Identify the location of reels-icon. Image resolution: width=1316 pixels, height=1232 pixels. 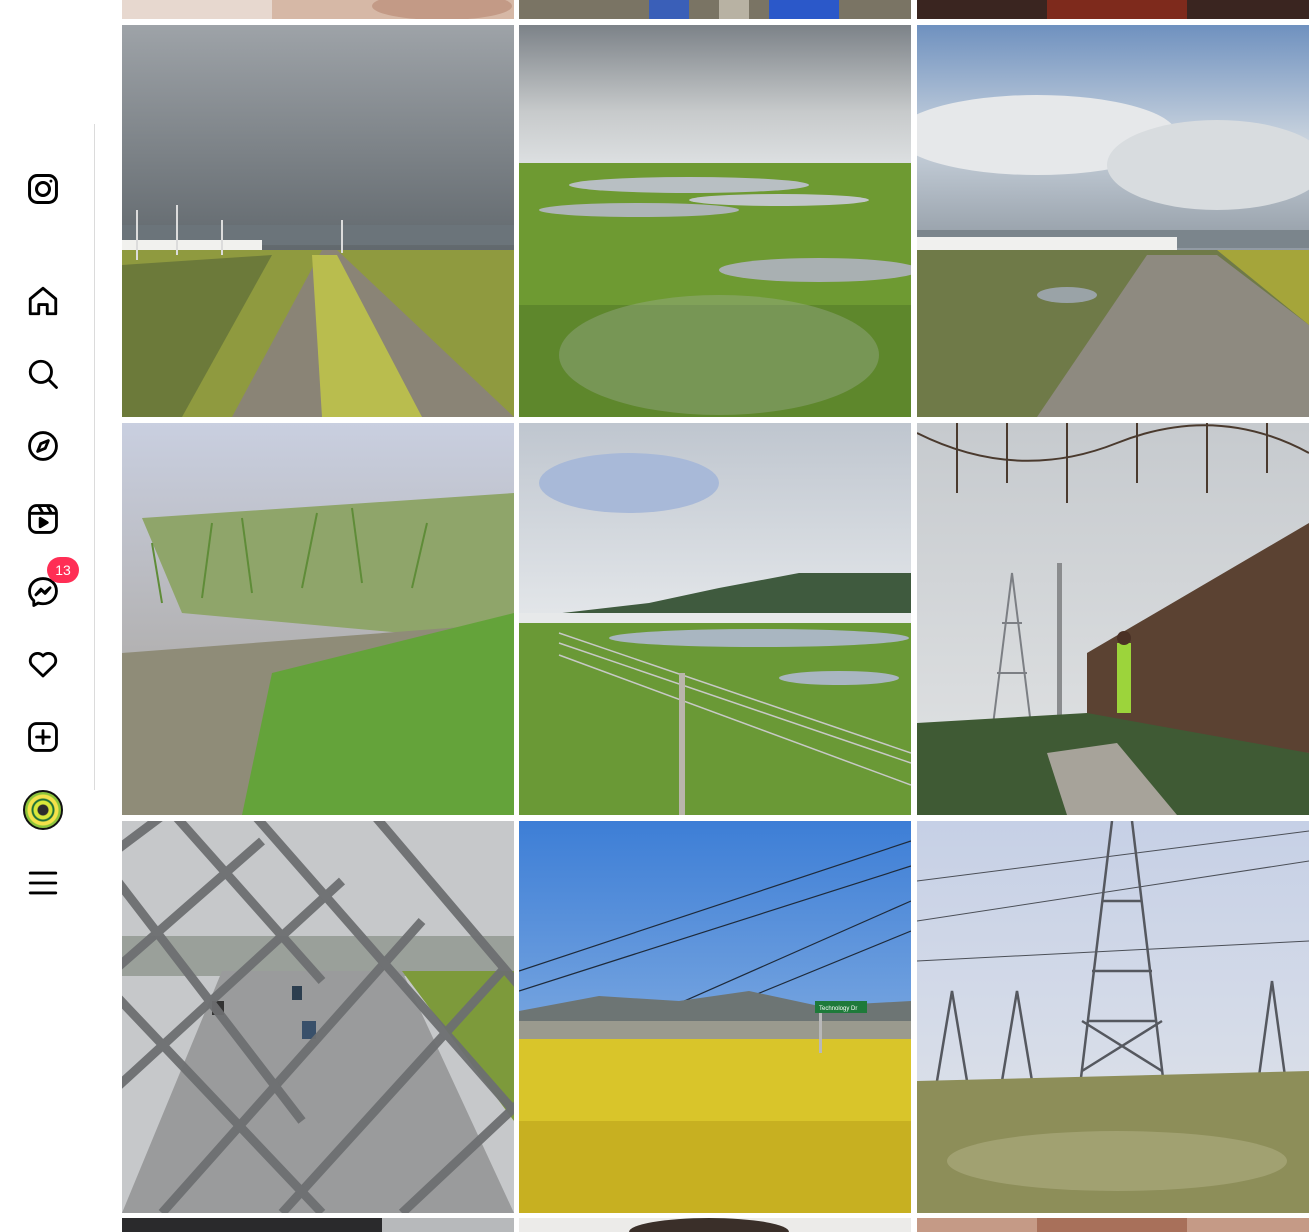
(43, 519).